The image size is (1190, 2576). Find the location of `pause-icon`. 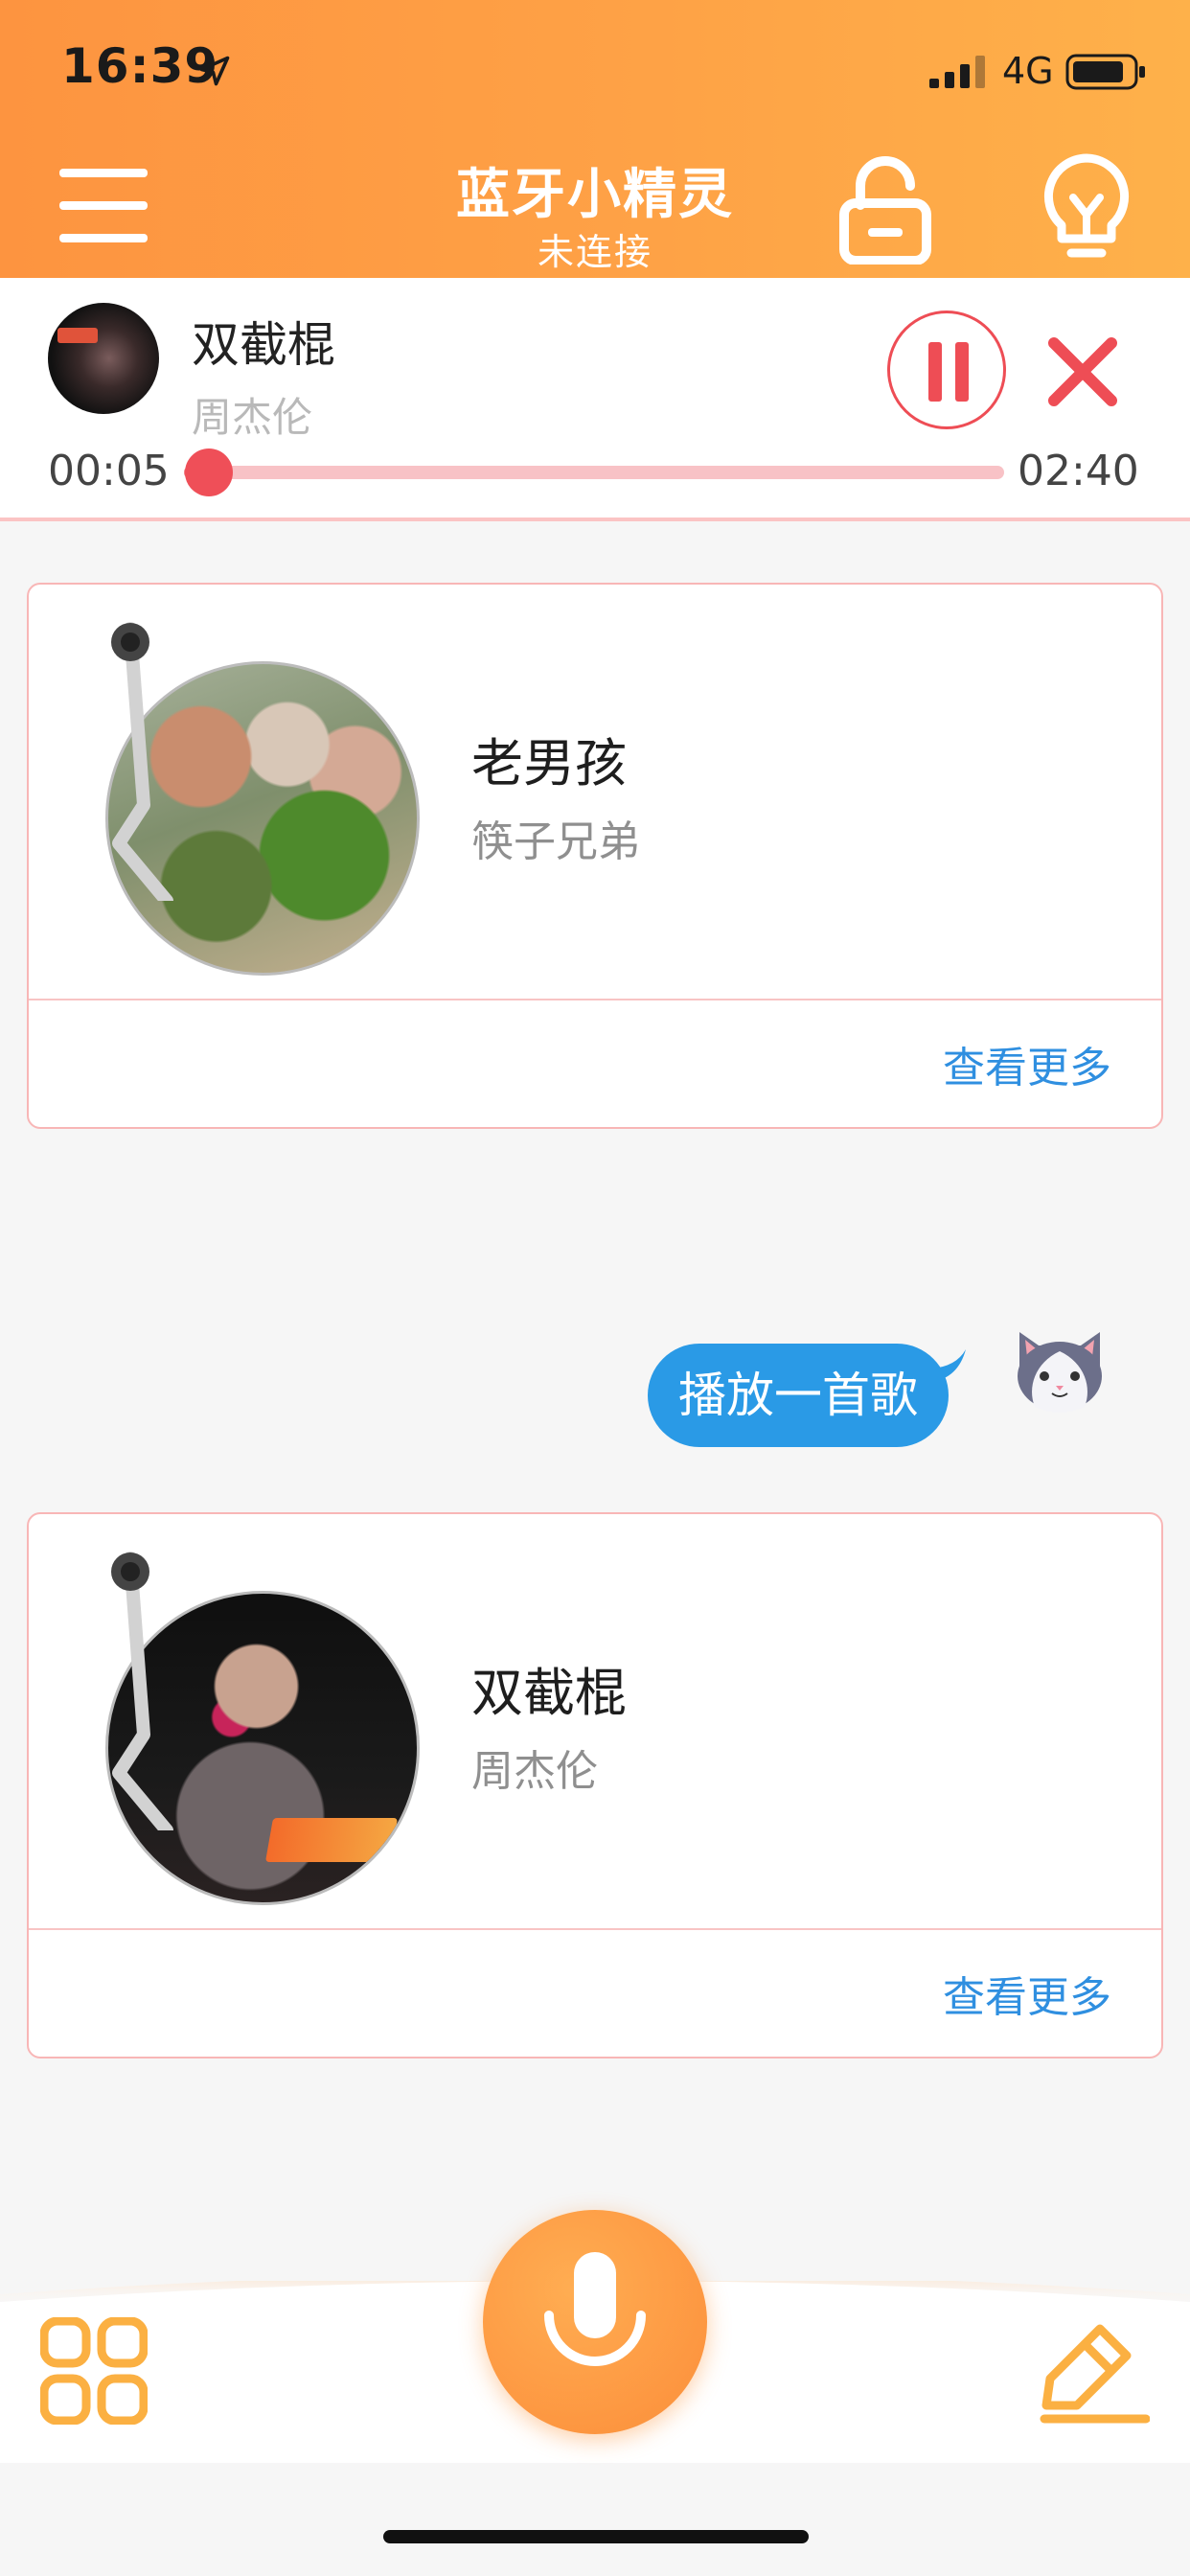

pause-icon is located at coordinates (935, 372).